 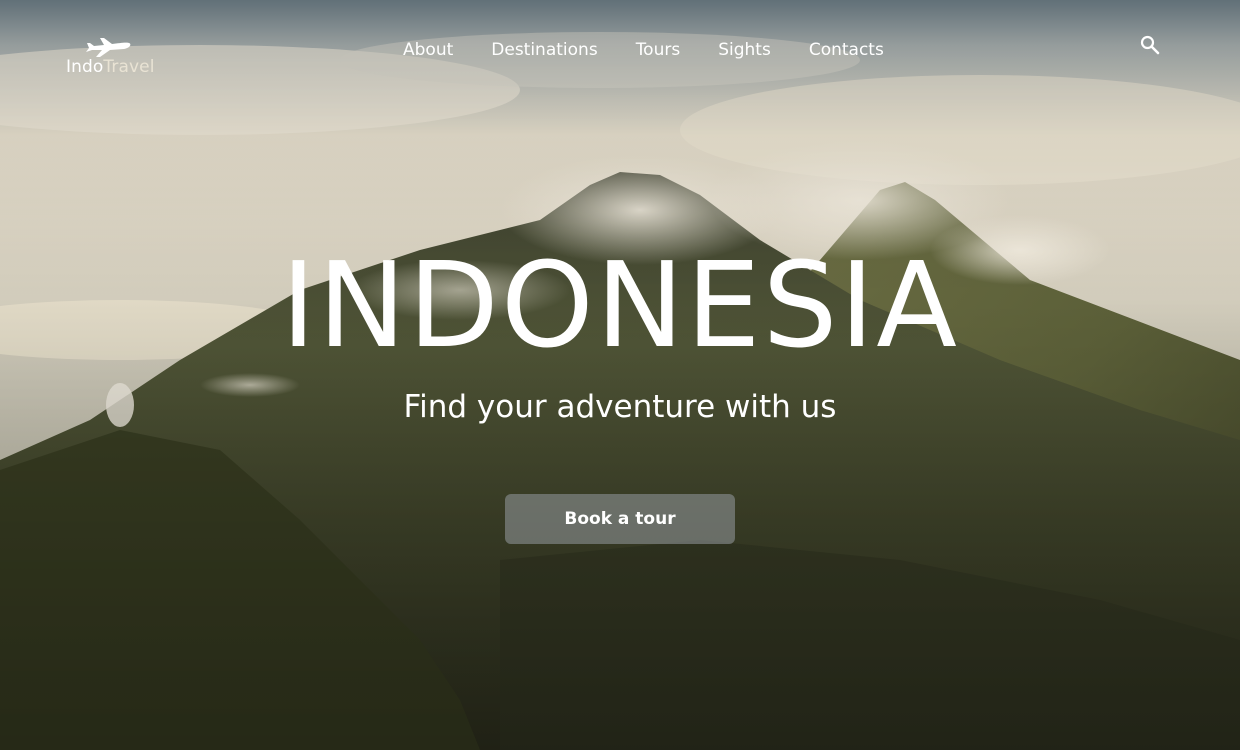 What do you see at coordinates (620, 519) in the screenshot?
I see `book-tour-button: Book a tour` at bounding box center [620, 519].